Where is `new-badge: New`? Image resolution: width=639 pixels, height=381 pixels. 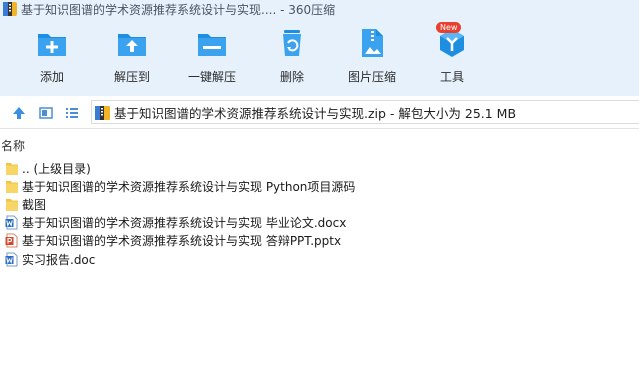
new-badge: New is located at coordinates (449, 27).